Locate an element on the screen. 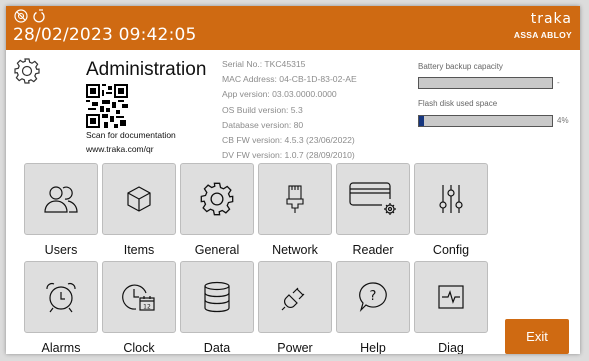 This screenshot has height=361, width=589. flash-bar is located at coordinates (485, 121).